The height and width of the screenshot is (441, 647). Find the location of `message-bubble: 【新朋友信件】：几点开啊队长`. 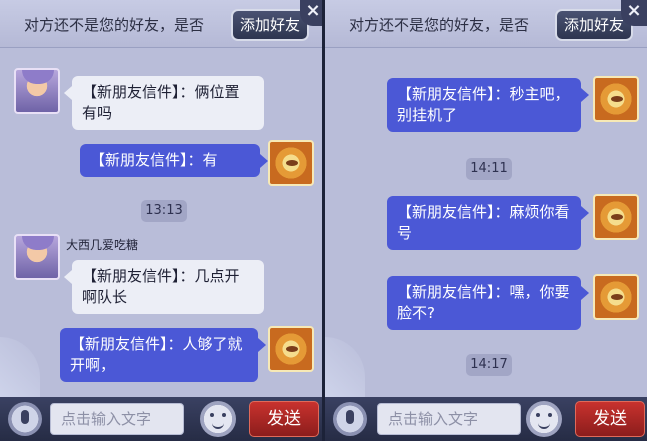

message-bubble: 【新朋友信件】：几点开啊队长 is located at coordinates (164, 287).